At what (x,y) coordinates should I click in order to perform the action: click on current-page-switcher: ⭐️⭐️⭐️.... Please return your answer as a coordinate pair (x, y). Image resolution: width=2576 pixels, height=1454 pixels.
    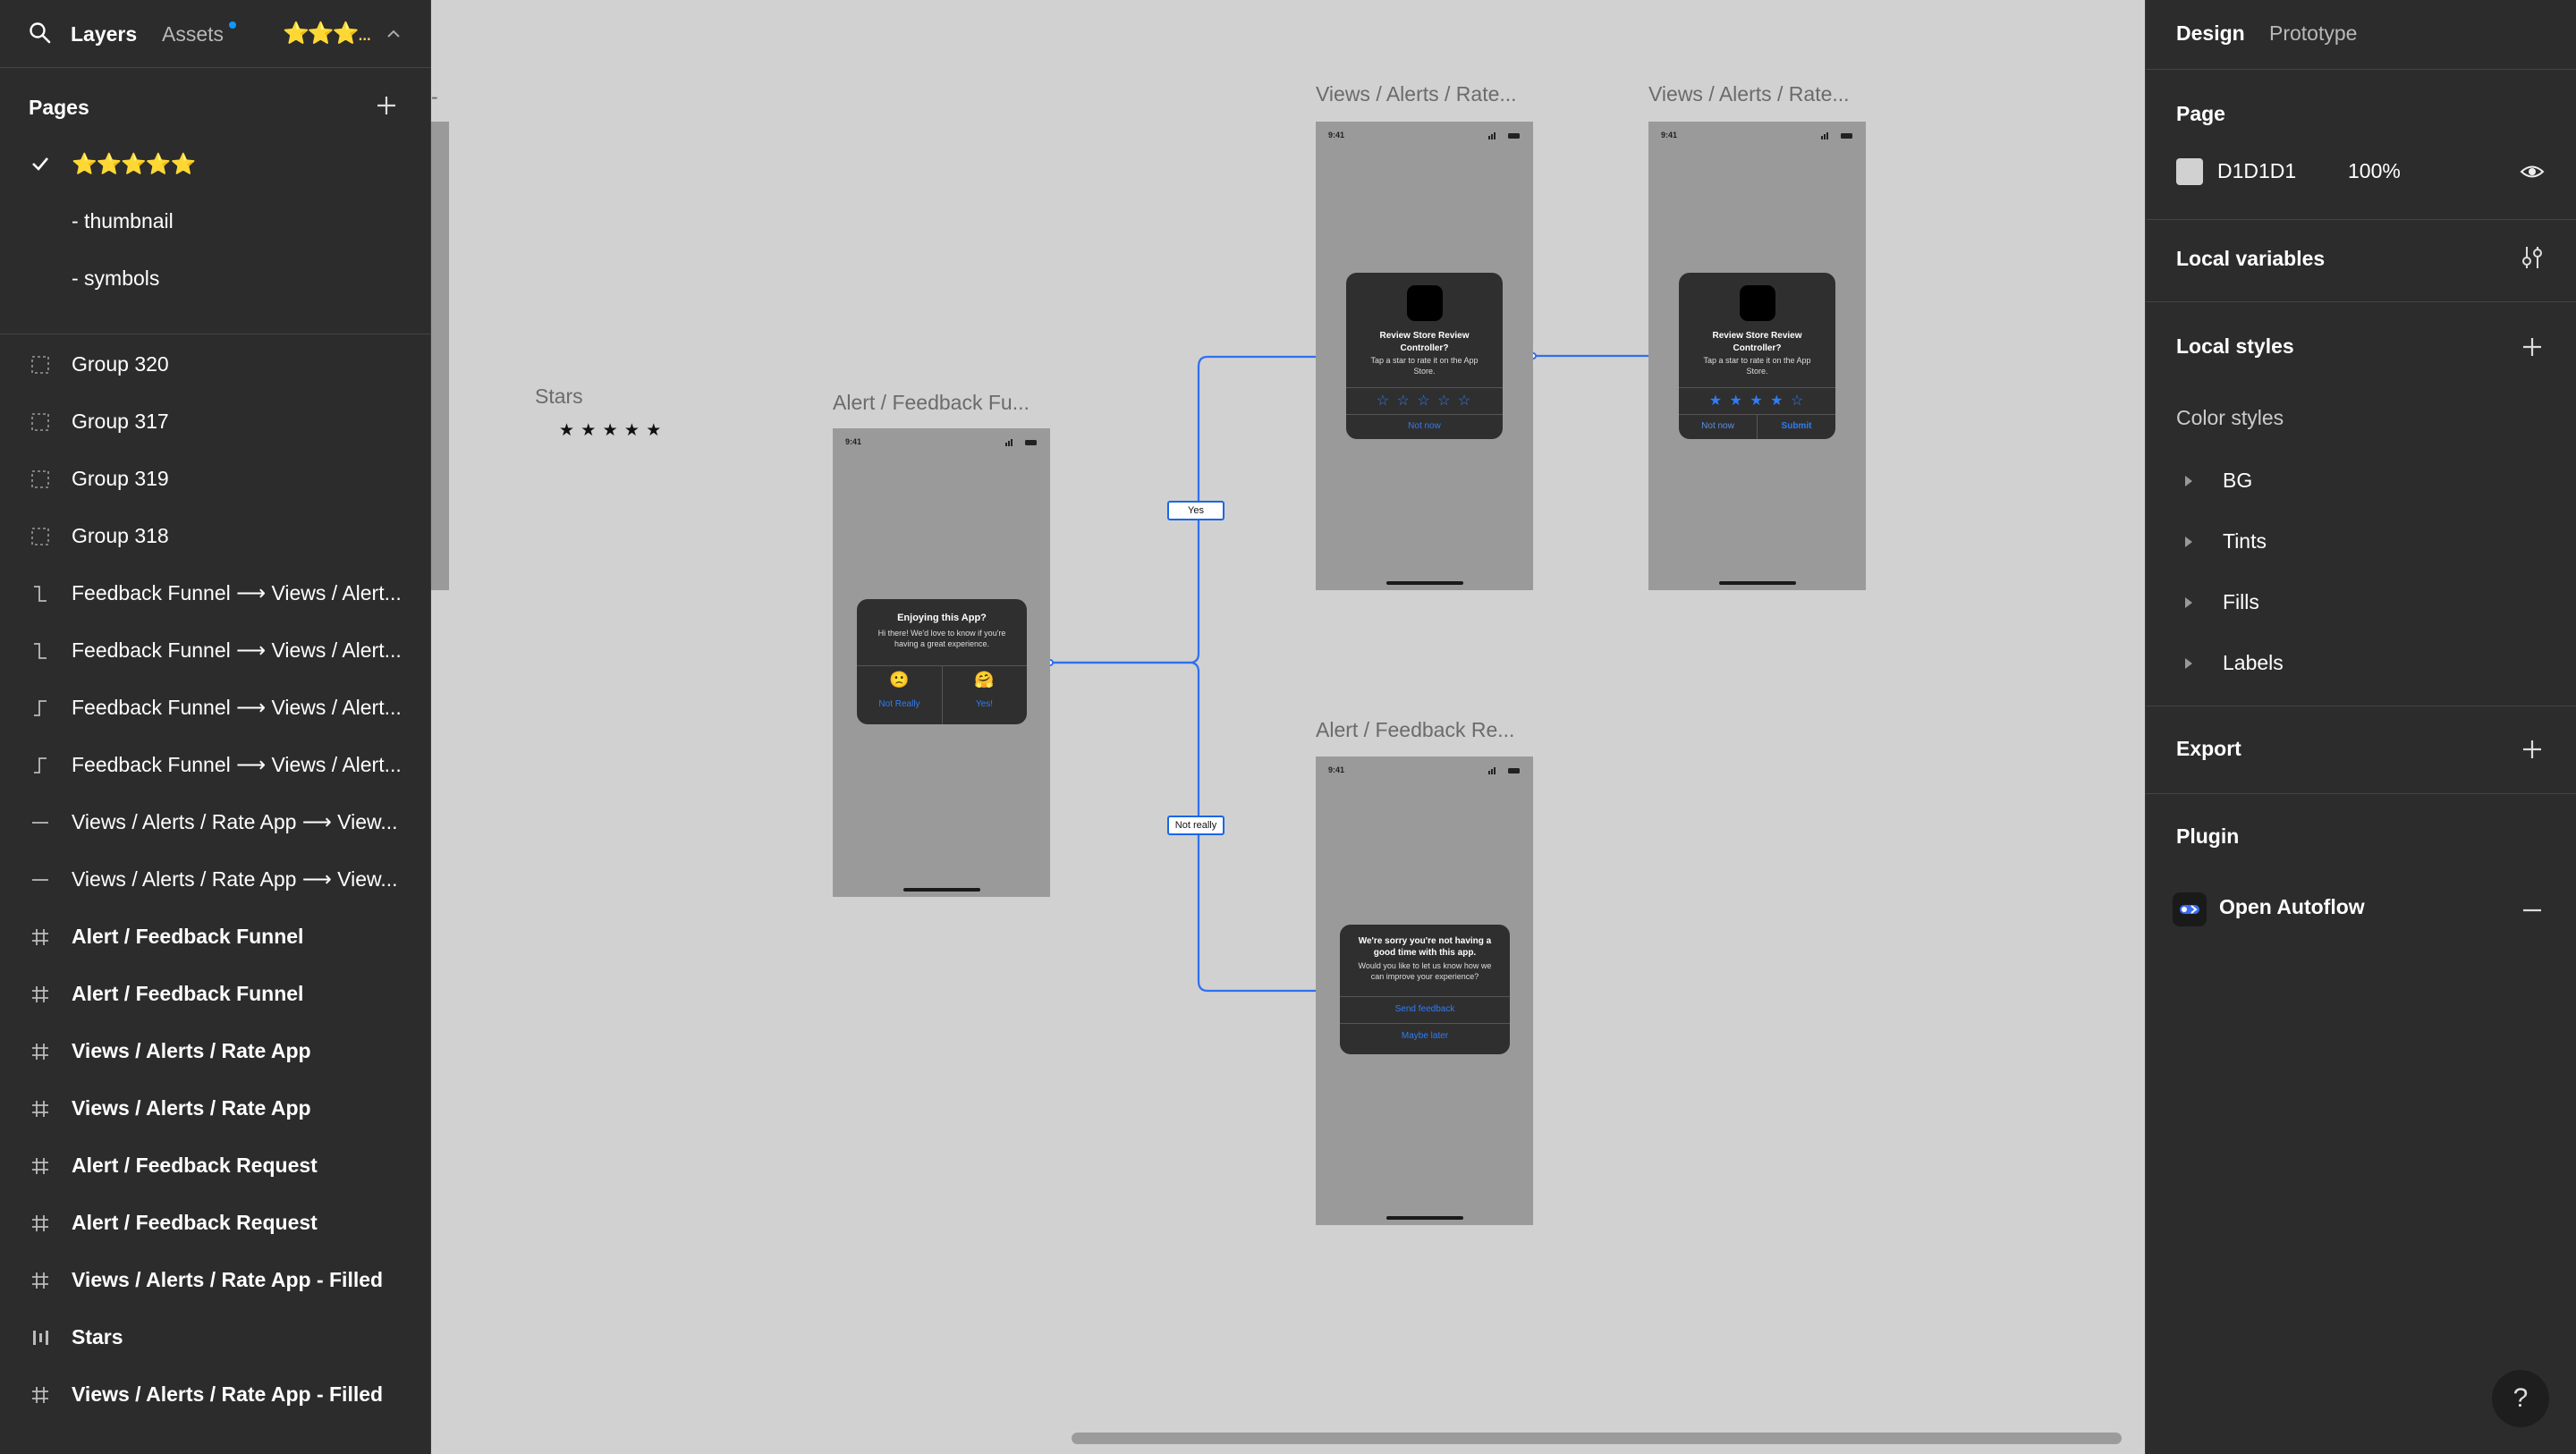
    Looking at the image, I should click on (327, 33).